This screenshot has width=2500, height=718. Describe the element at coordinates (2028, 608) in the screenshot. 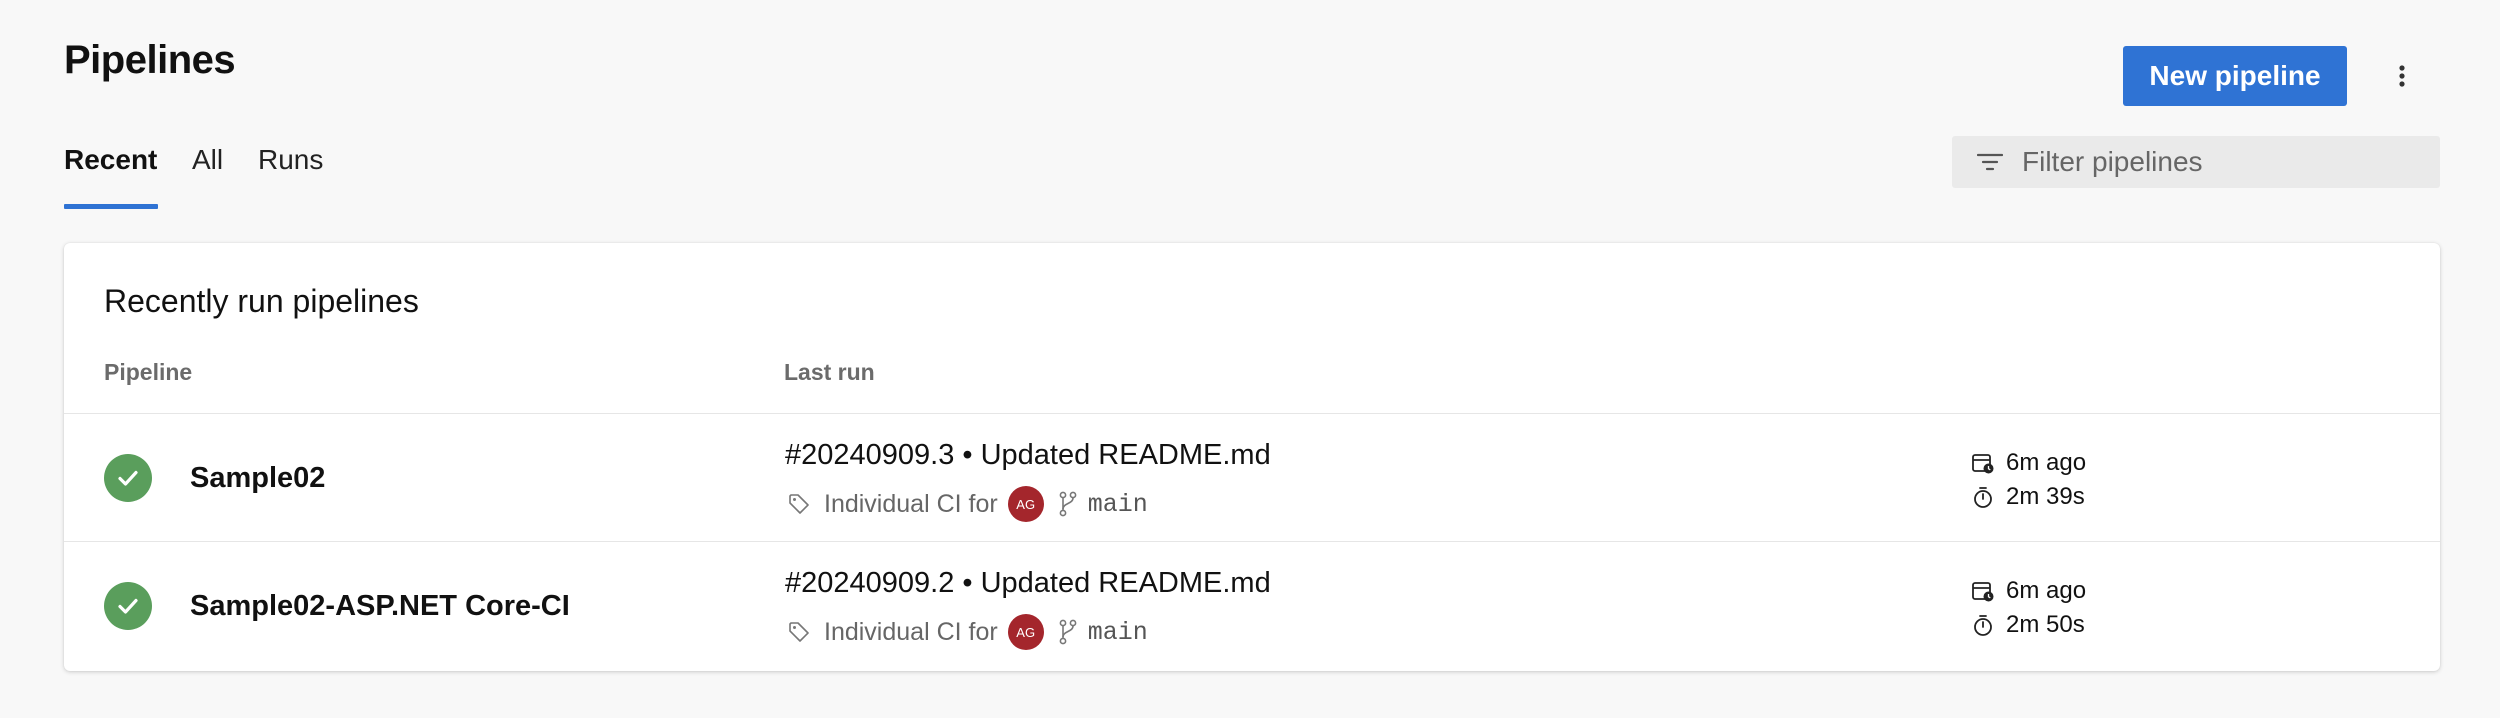

I see `run-time-info: 6m ago 2m 50s` at that location.